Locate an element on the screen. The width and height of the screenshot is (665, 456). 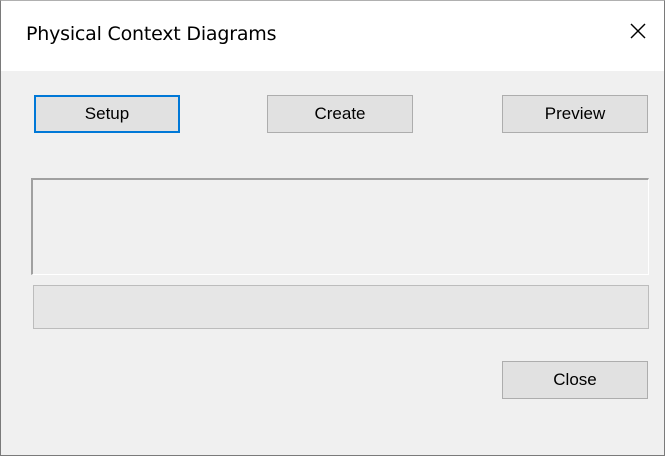
window-close-button is located at coordinates (637, 36).